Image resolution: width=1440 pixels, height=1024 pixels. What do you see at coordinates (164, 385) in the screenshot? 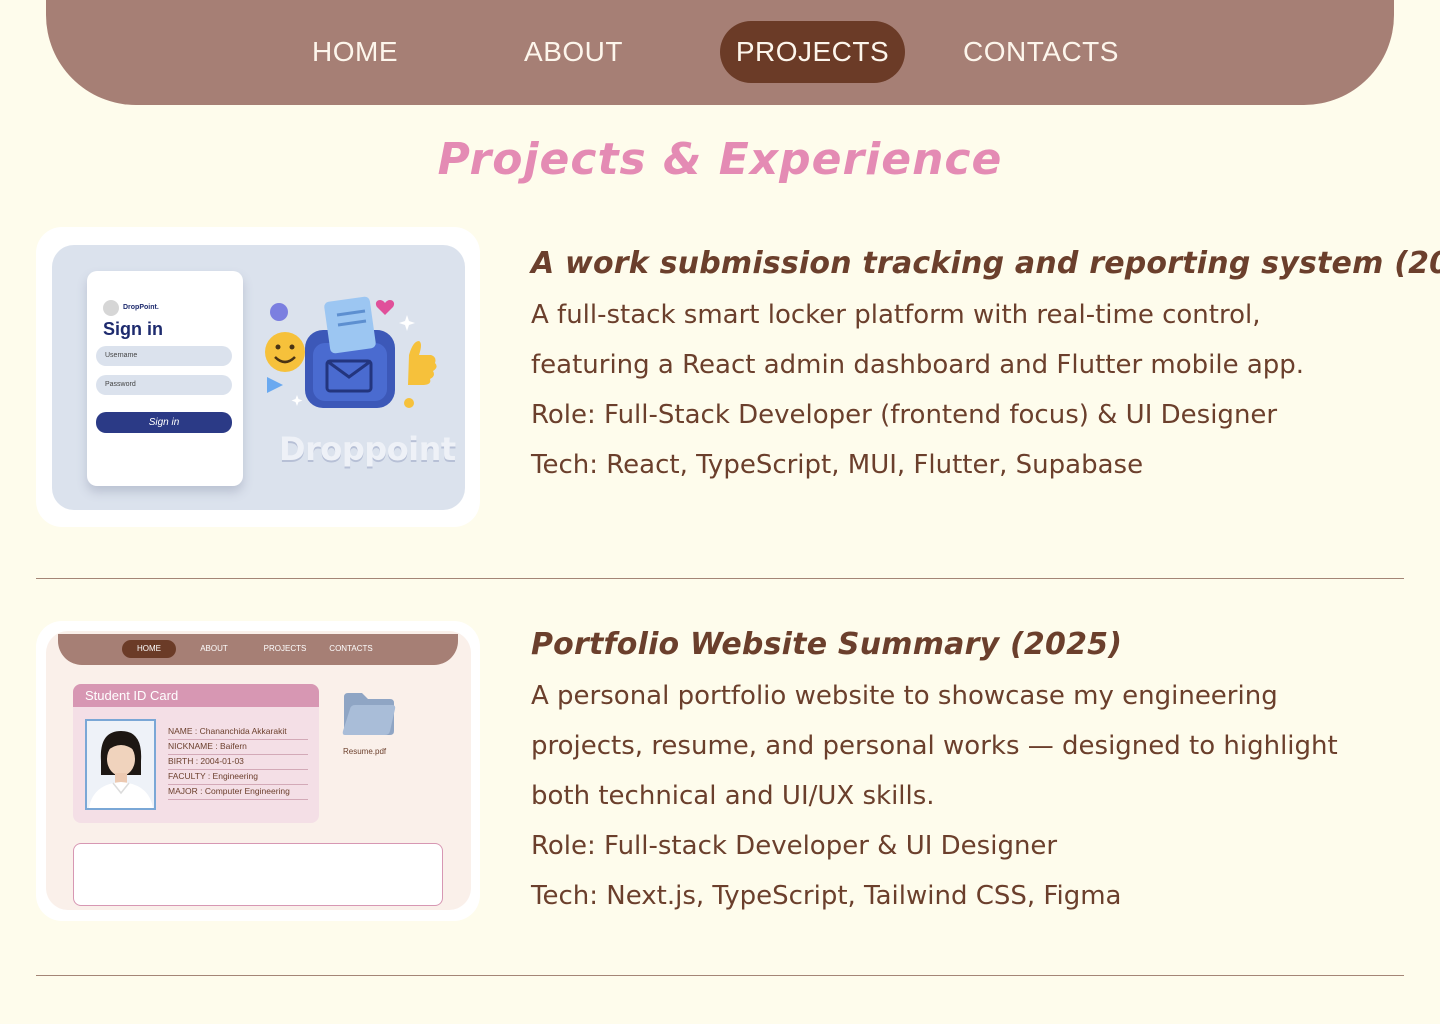
I see `mockup-password-field: Password` at bounding box center [164, 385].